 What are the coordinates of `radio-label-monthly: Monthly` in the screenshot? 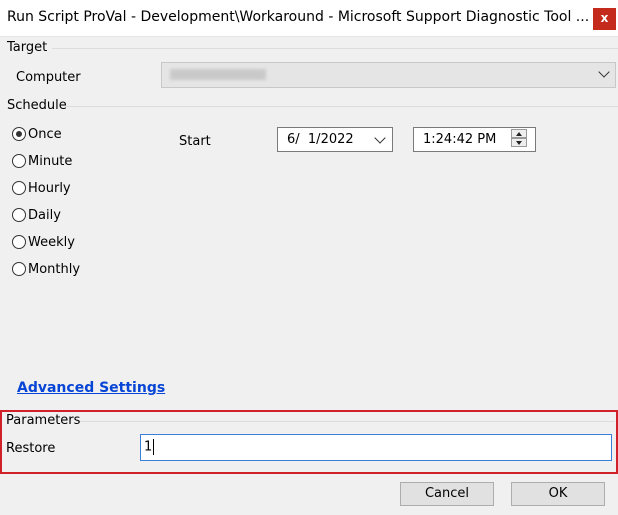 It's located at (54, 269).